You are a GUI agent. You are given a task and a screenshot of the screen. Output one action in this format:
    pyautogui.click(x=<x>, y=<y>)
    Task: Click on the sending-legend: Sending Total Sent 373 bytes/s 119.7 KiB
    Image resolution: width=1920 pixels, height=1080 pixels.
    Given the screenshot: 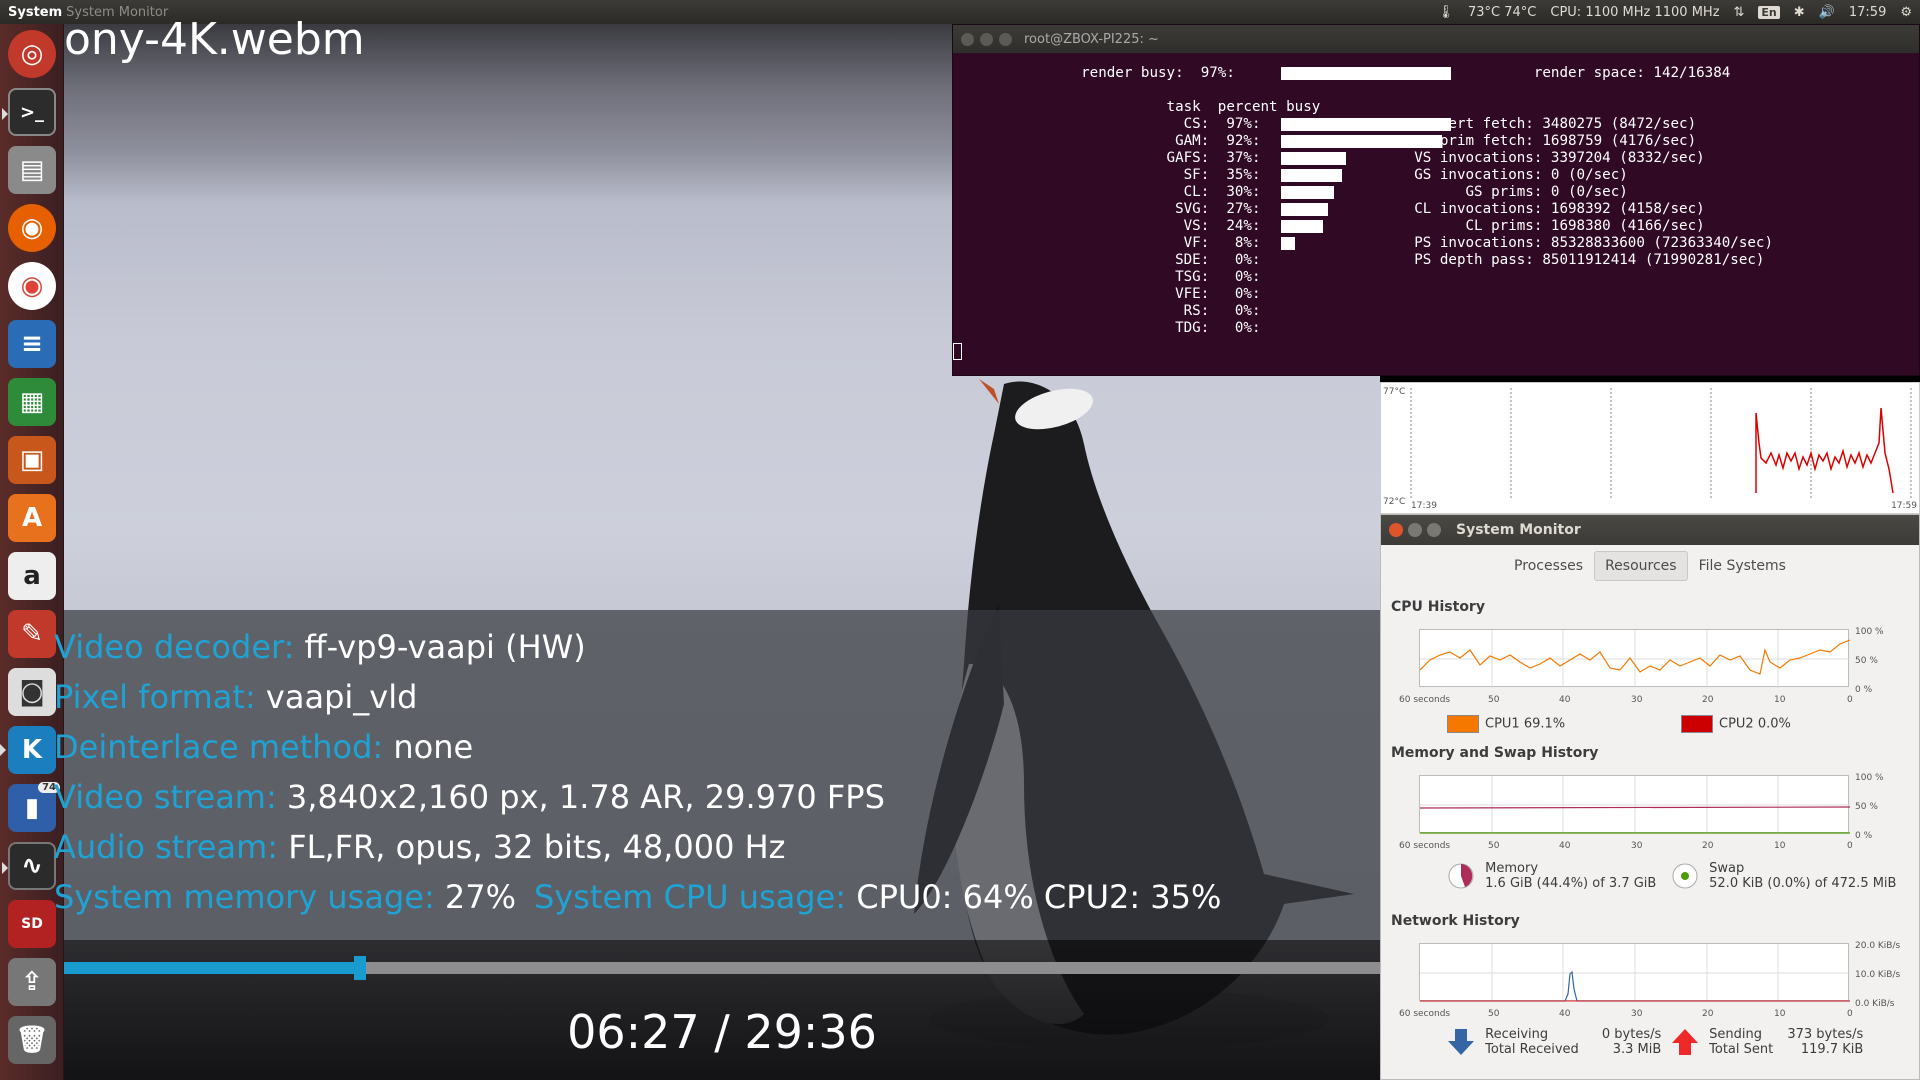 What is the action you would take?
    pyautogui.click(x=1767, y=1042)
    